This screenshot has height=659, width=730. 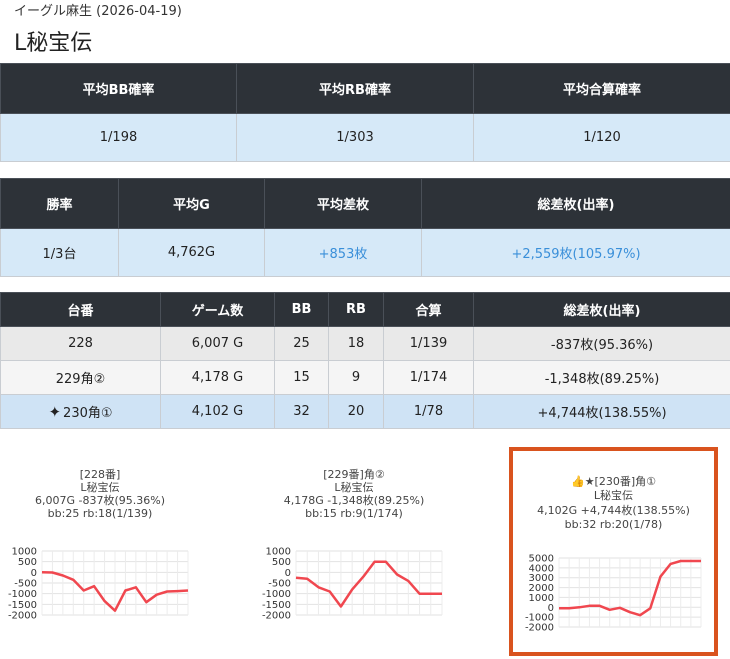 I want to click on card-result: 4,178G -1,348枚(89.25%), so click(x=354, y=500).